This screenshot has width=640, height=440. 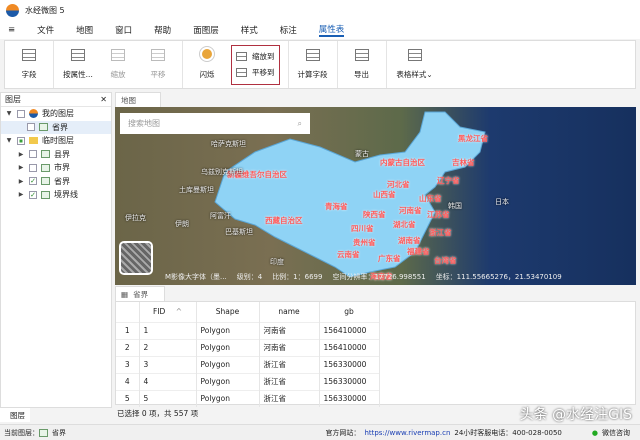 What do you see at coordinates (56, 195) in the screenshot?
I see `layer-border: ▶ ✓ 境界线` at bounding box center [56, 195].